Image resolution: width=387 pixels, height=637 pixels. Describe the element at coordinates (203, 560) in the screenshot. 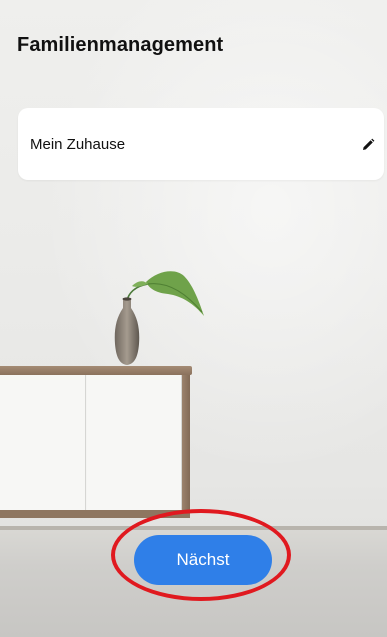

I see `next-button: Nächst` at that location.